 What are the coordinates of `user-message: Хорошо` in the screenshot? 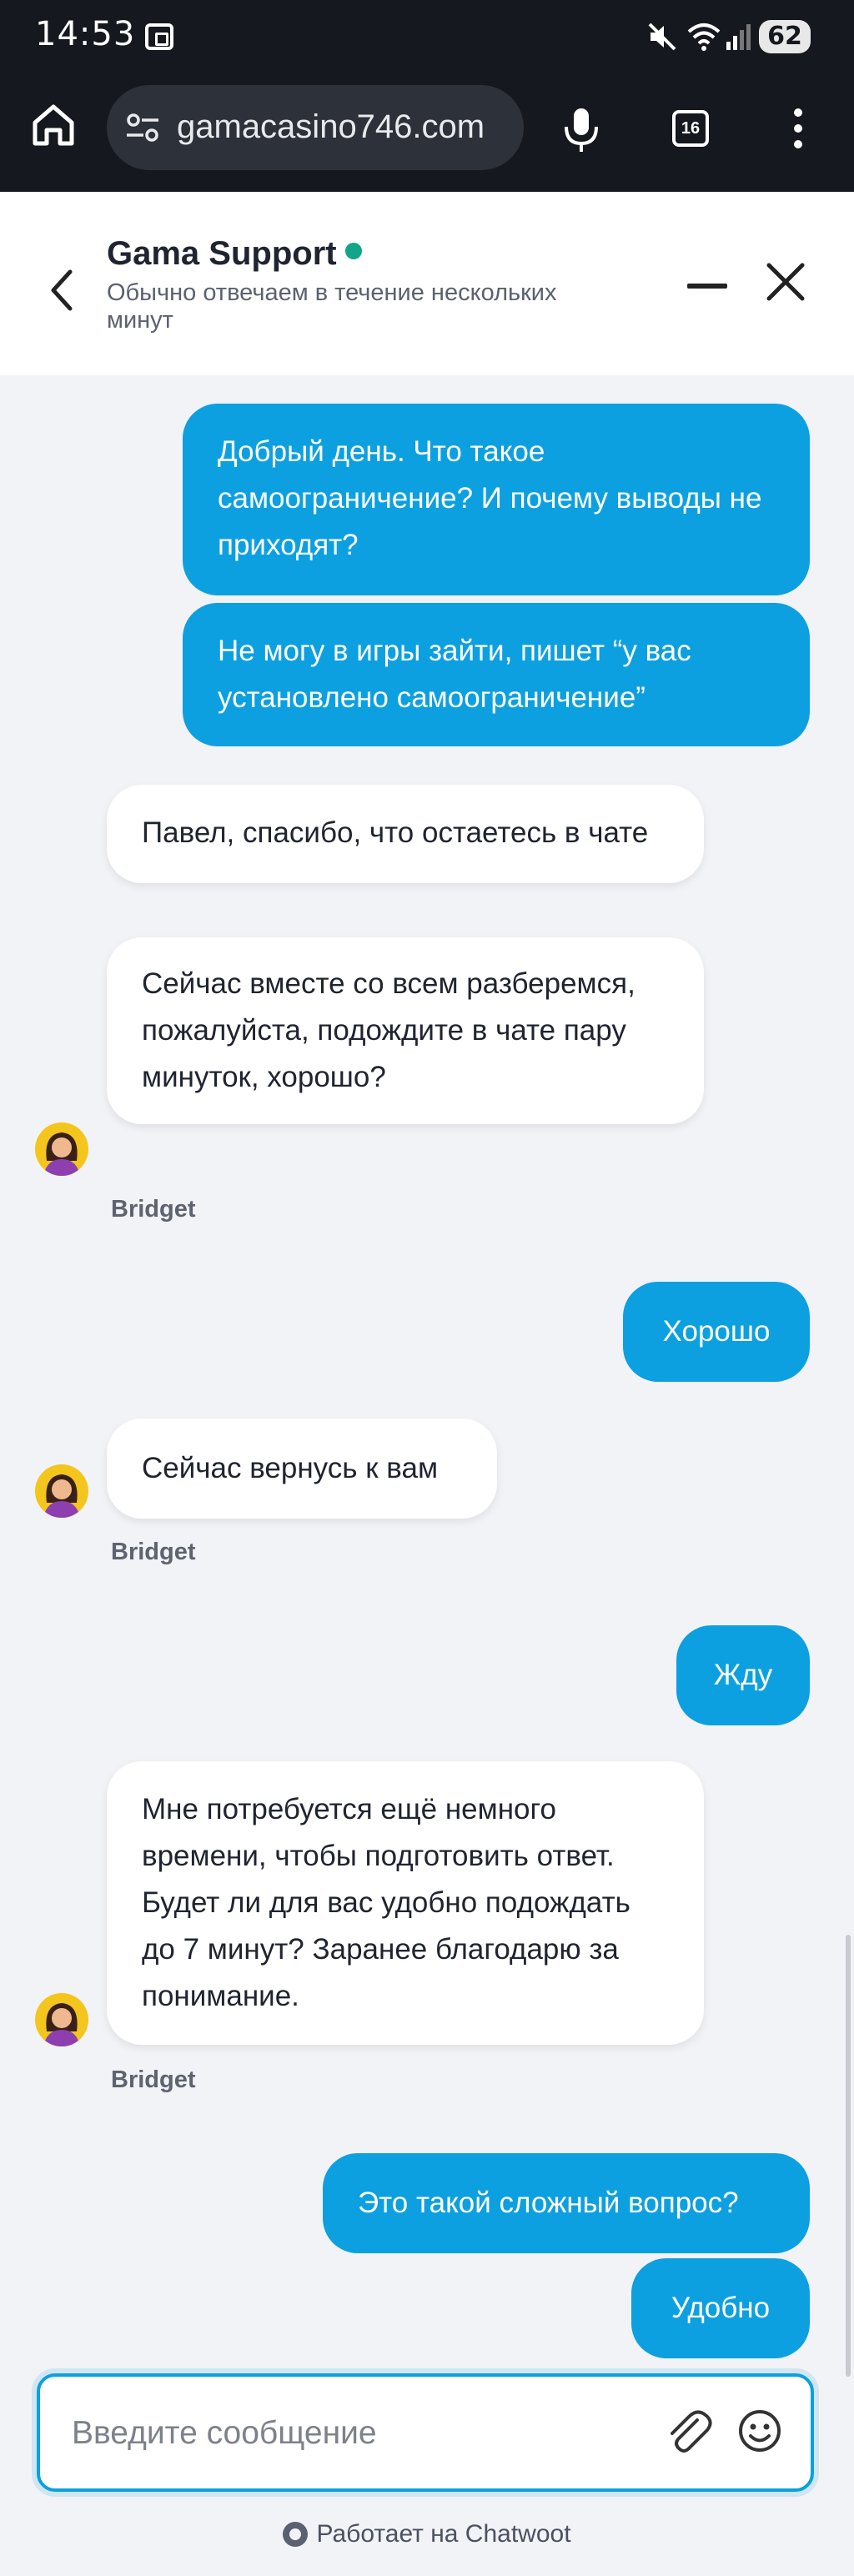 It's located at (716, 1332).